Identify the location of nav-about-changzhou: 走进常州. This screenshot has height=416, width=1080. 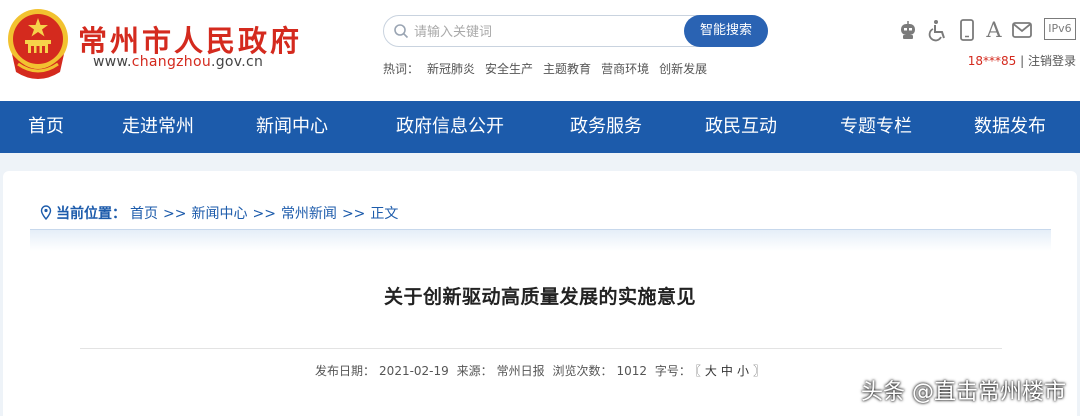
(158, 127).